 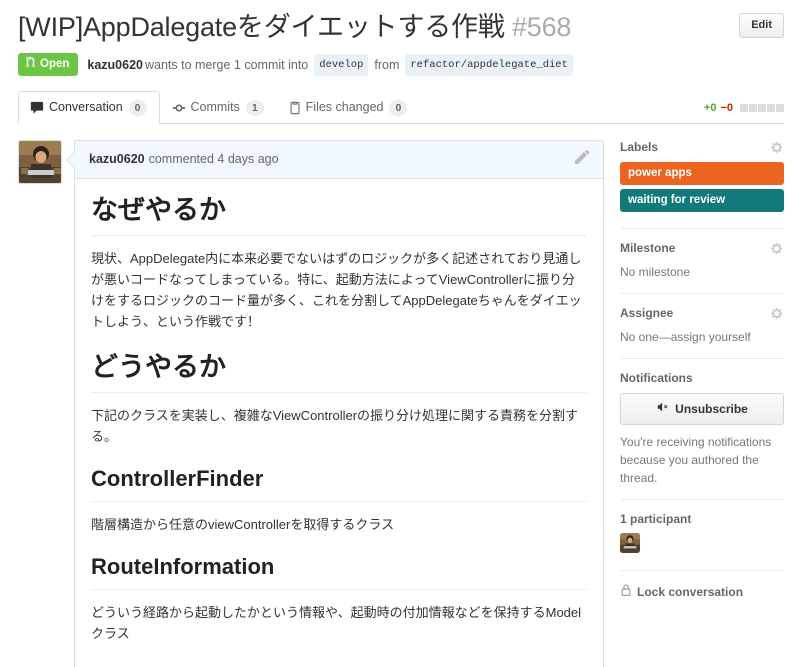 I want to click on tab-files-changed-count: 0, so click(x=398, y=107).